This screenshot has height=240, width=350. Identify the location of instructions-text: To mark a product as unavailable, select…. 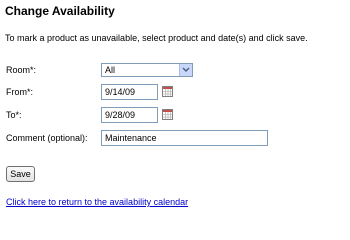
(156, 38).